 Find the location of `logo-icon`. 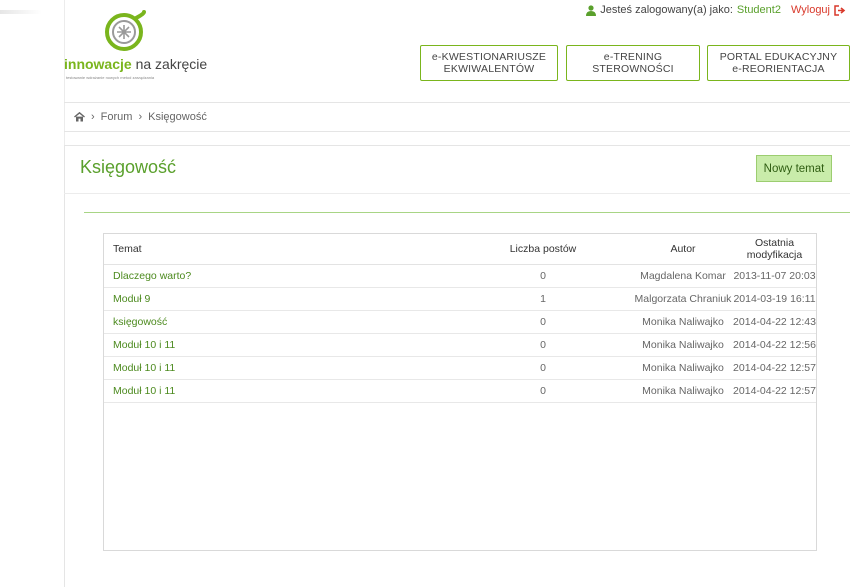

logo-icon is located at coordinates (125, 30).